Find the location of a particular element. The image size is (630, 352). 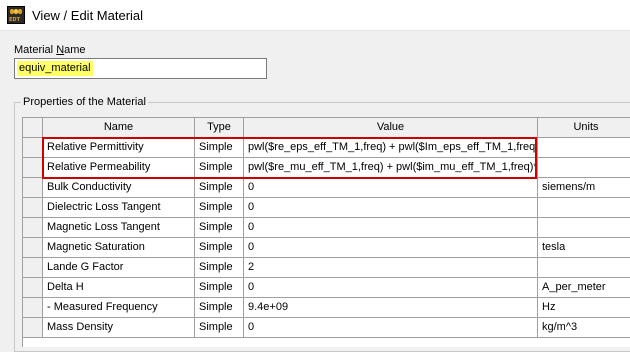

property-name-cell: Relative Permittivity is located at coordinates (119, 148).